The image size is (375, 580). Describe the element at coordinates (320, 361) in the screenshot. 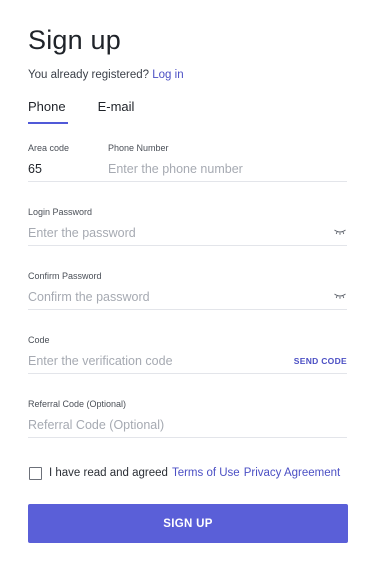

I see `send-code-button: SEND CODE` at that location.